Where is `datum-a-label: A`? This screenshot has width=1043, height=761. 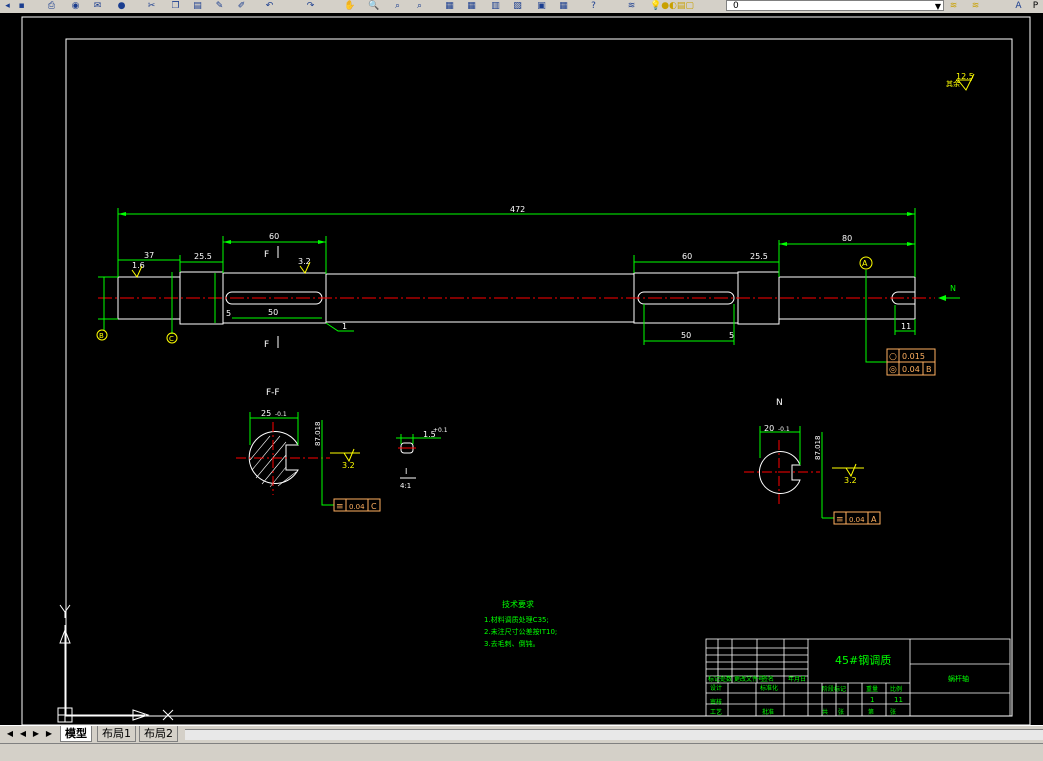
datum-a-label: A is located at coordinates (865, 263).